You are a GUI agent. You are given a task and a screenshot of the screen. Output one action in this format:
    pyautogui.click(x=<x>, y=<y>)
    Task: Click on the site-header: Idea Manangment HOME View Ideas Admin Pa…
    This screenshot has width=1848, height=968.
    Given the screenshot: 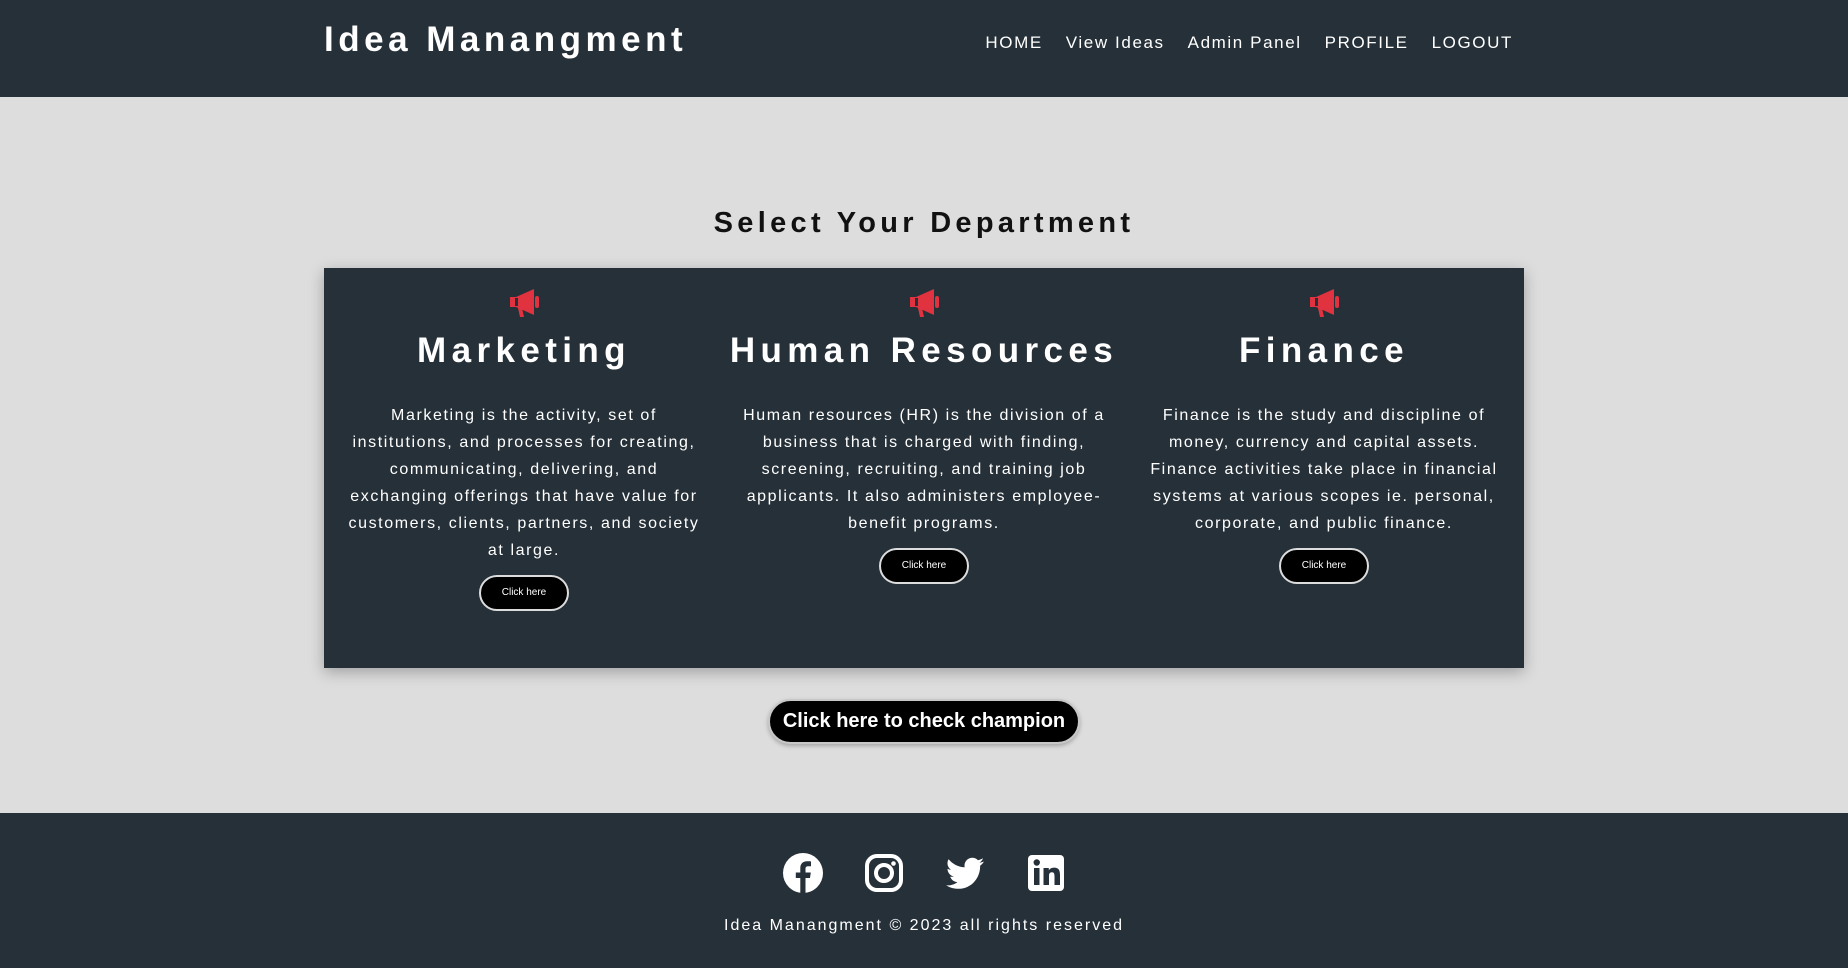 What is the action you would take?
    pyautogui.click(x=924, y=48)
    